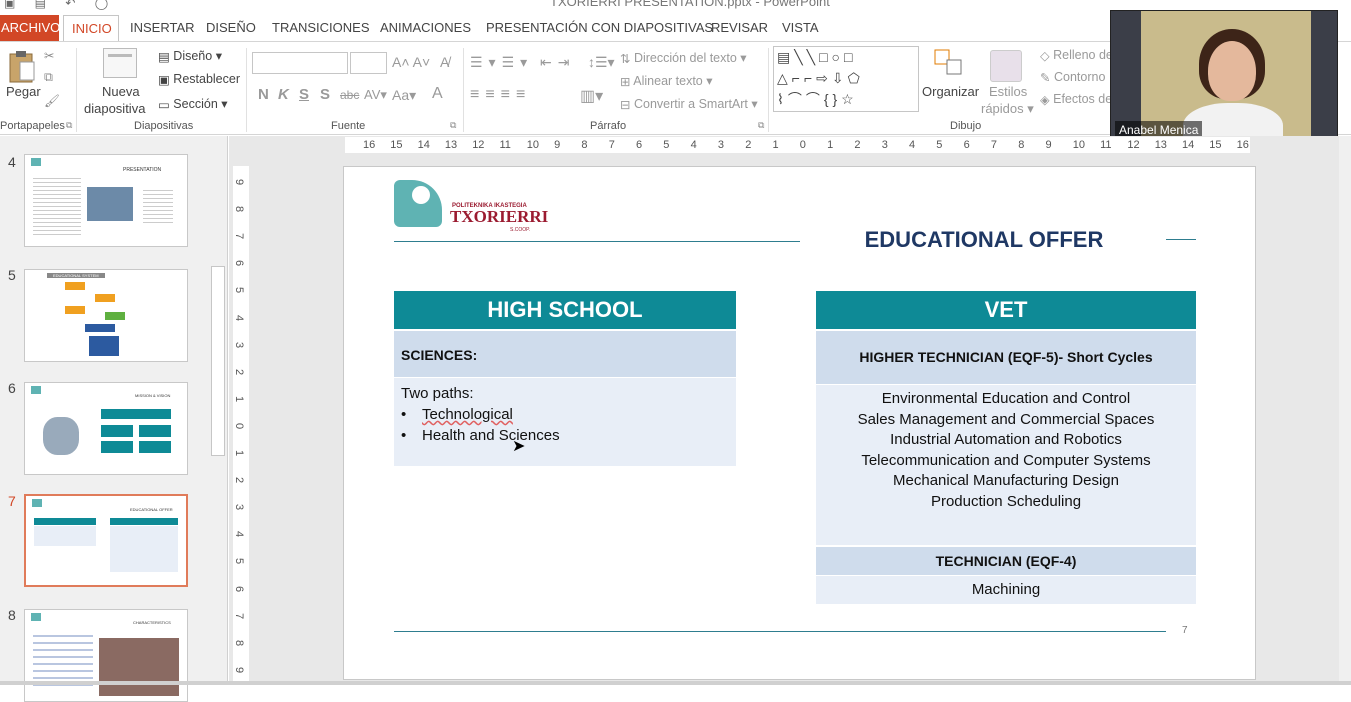 This screenshot has height=702, width=1351. What do you see at coordinates (557, 62) in the screenshot?
I see `indent-buttons: ⇤⇥` at bounding box center [557, 62].